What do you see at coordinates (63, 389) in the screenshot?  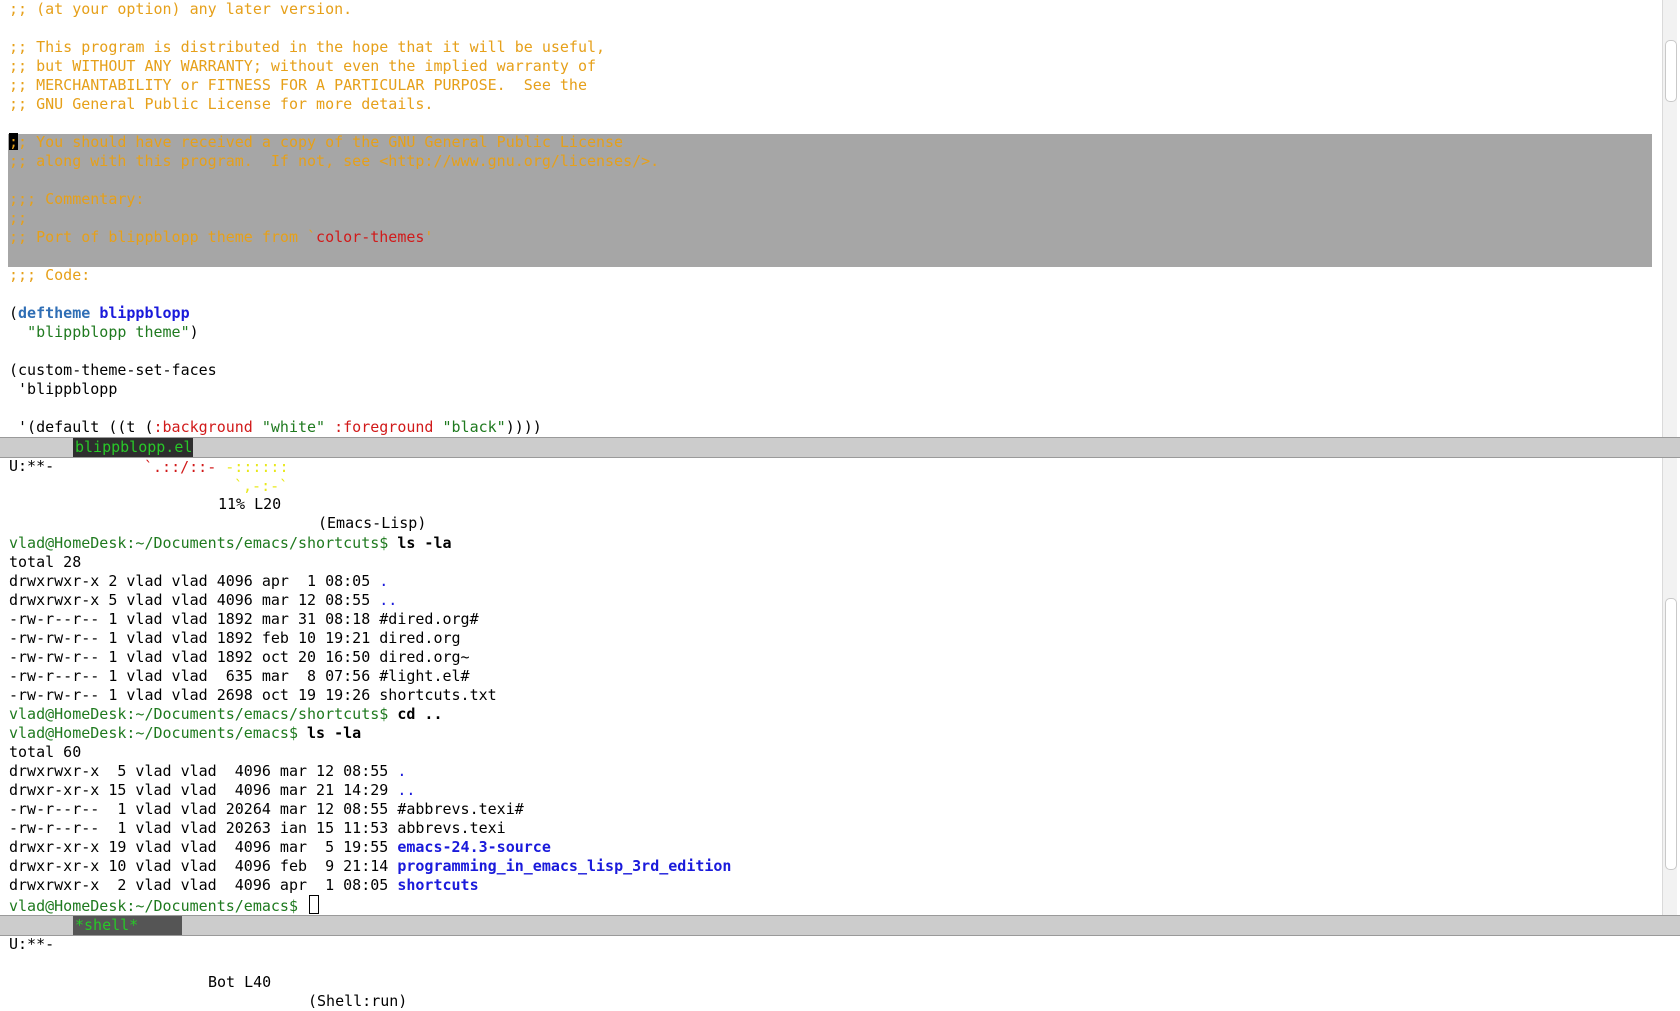 I see `code-line-21: 'blippblopp` at bounding box center [63, 389].